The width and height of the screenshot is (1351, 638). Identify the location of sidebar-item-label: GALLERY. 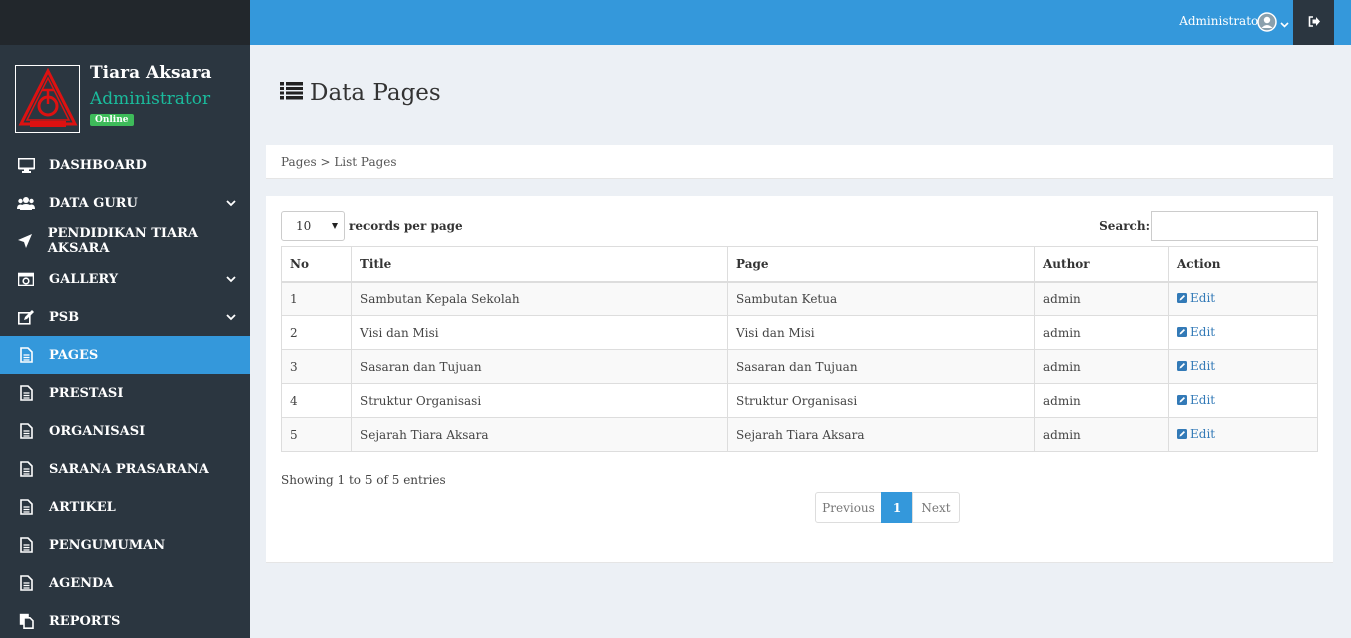
(84, 279).